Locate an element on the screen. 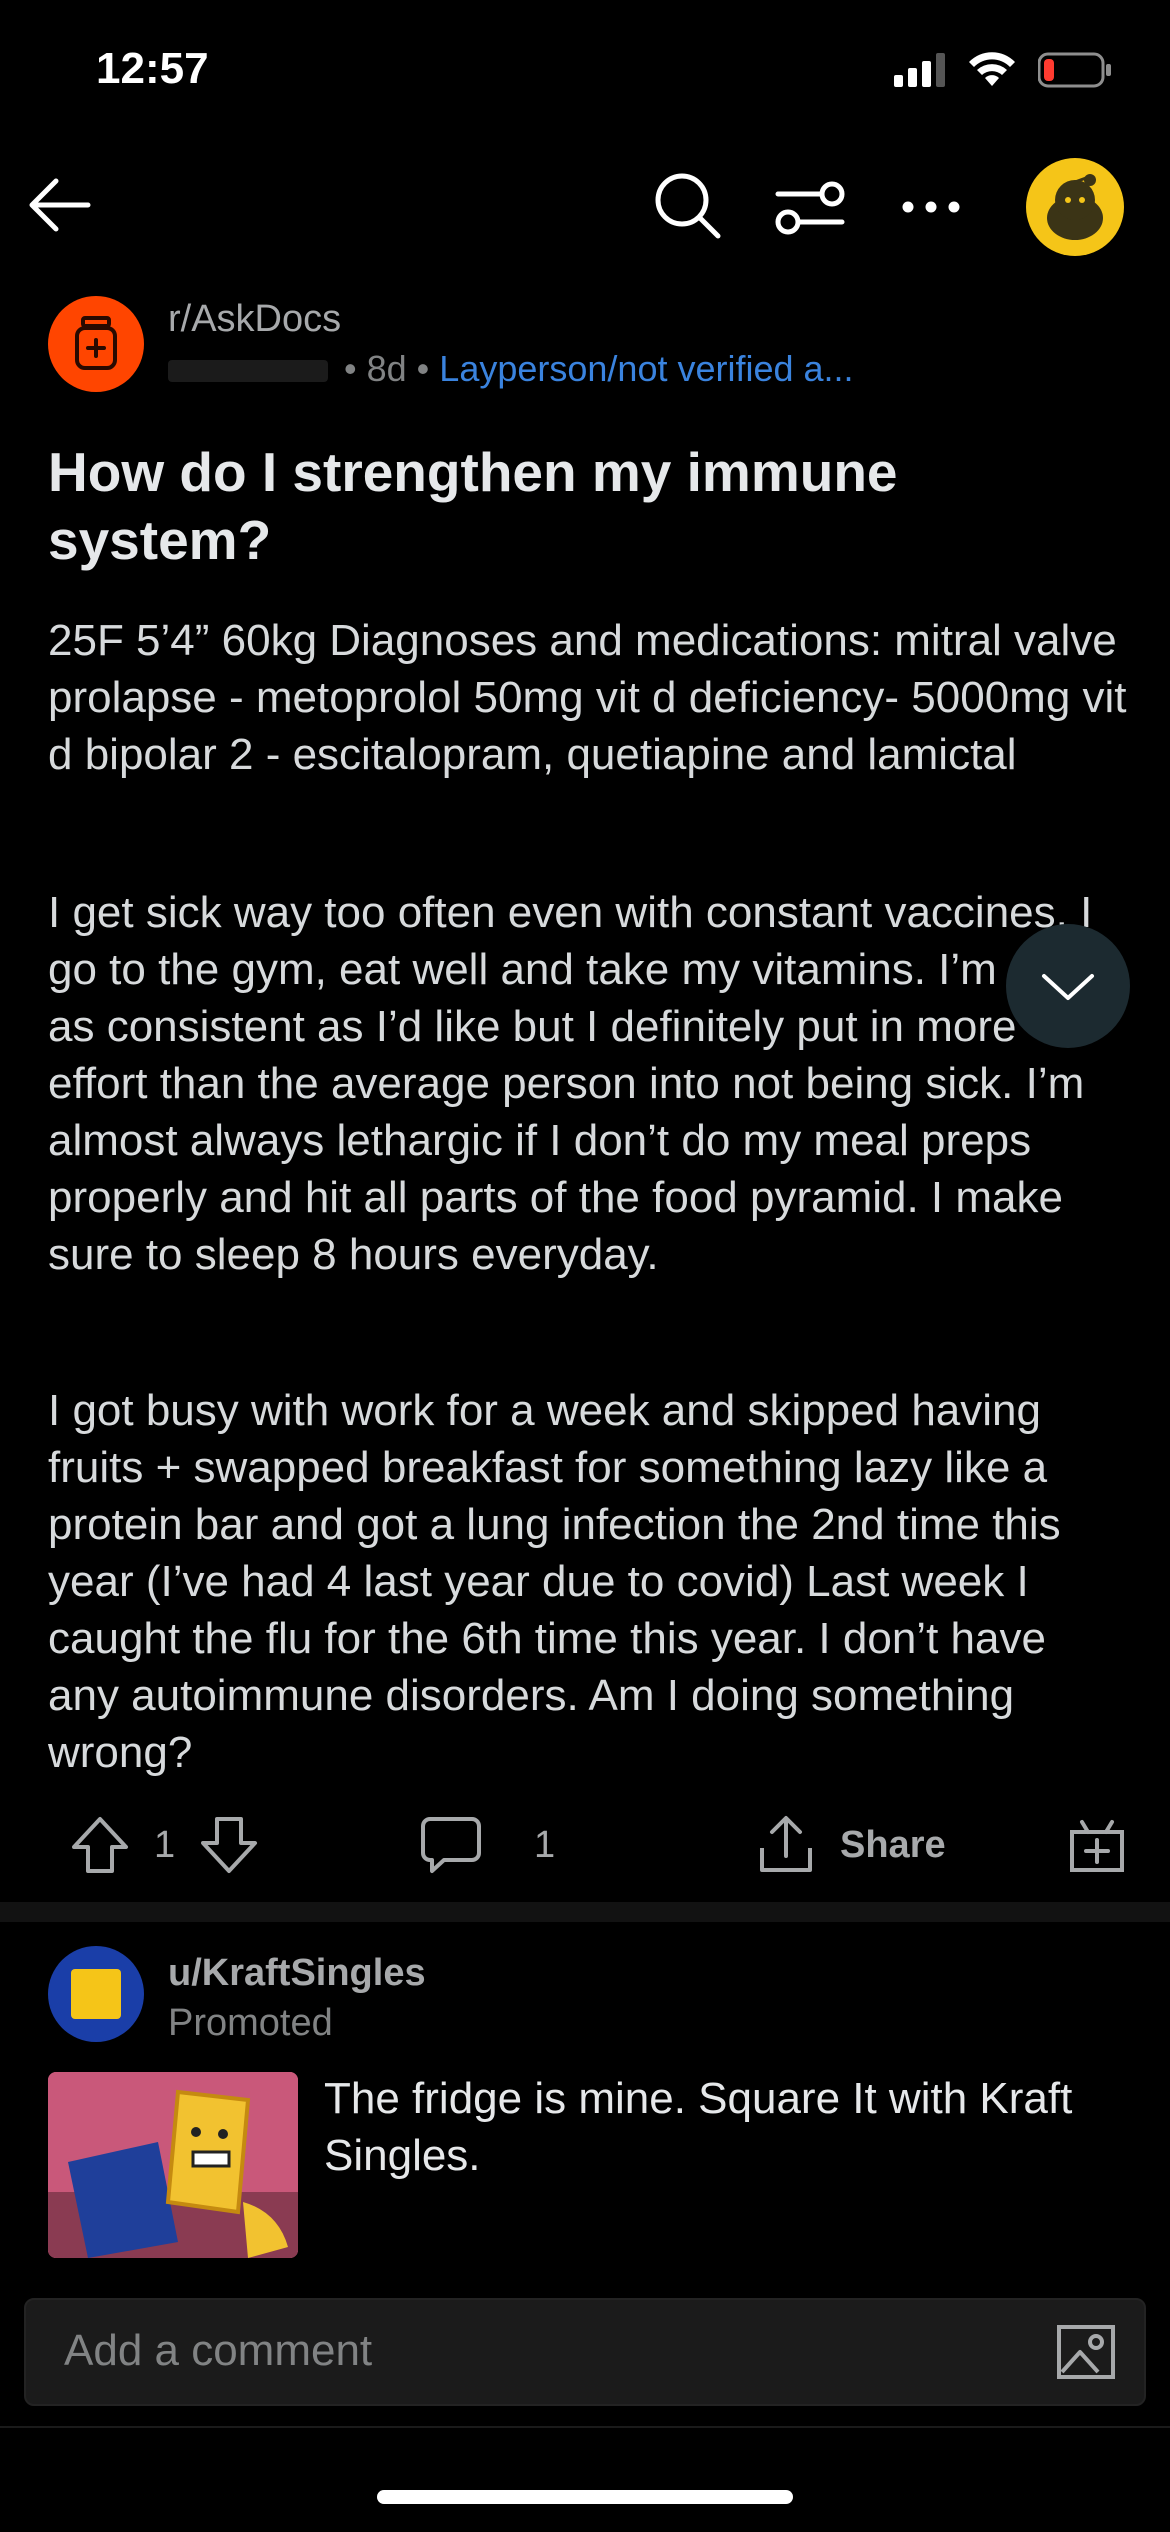 The width and height of the screenshot is (1170, 2532). image-attach-icon is located at coordinates (1086, 2352).